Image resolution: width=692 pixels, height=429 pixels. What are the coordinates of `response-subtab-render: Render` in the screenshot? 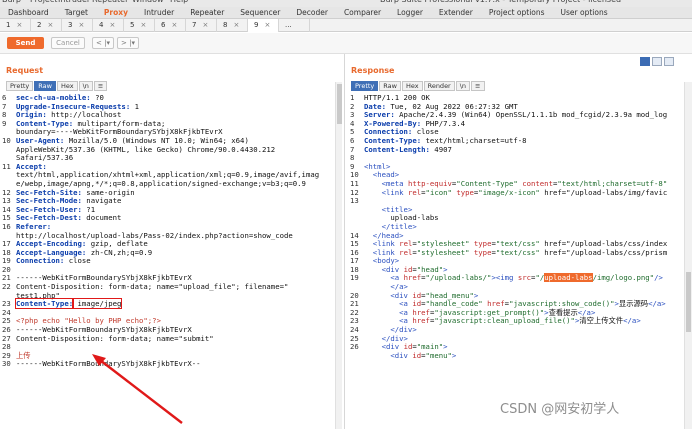 It's located at (439, 86).